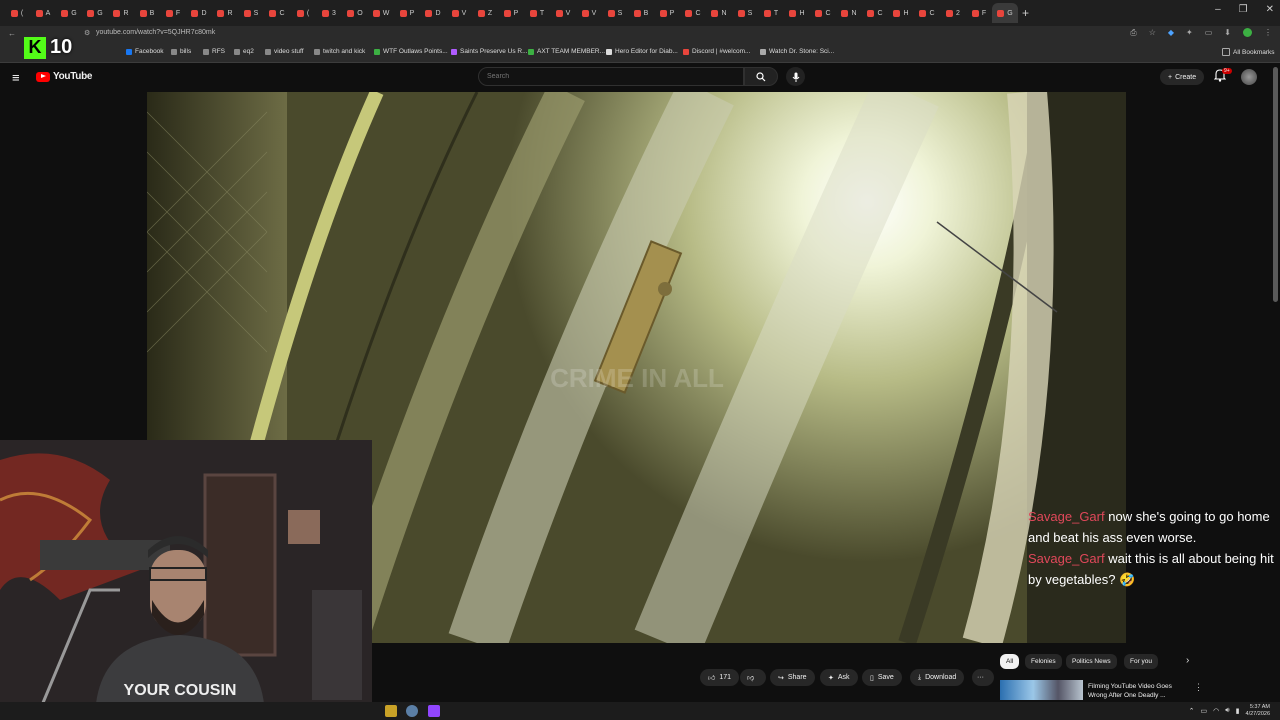 The height and width of the screenshot is (720, 1280). Describe the element at coordinates (181, 51) in the screenshot. I see `bookmark-item: bills` at that location.